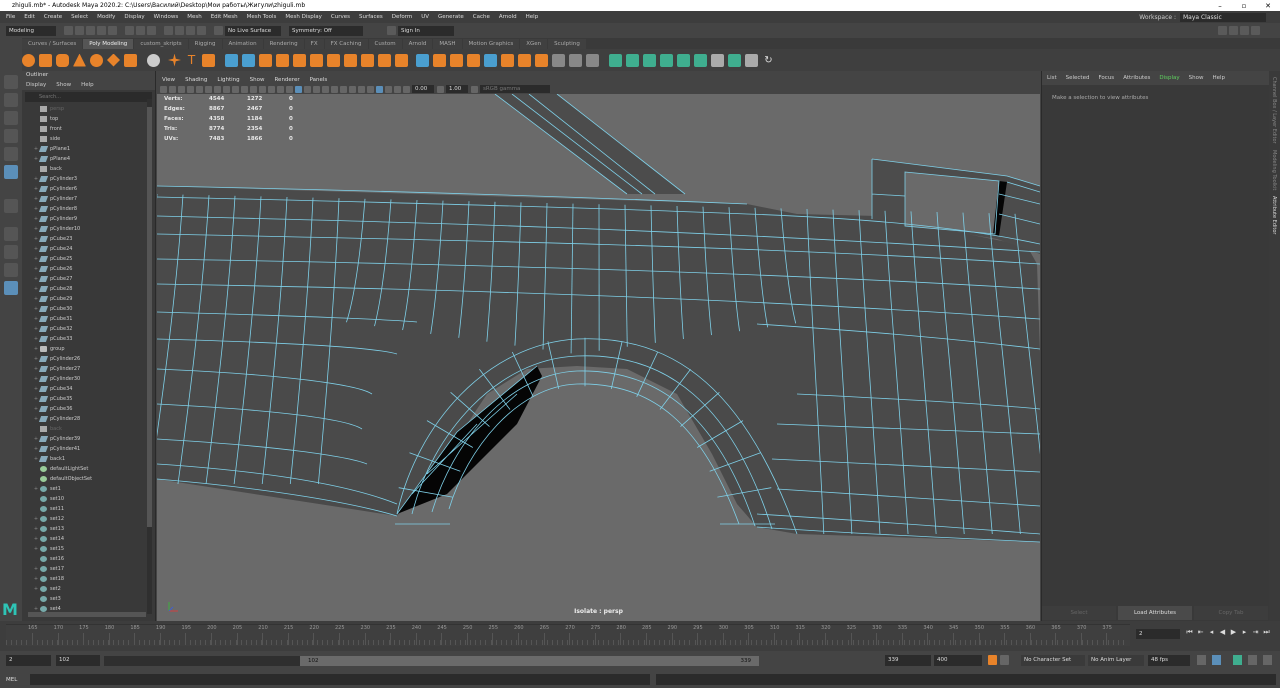  I want to click on depth-of-field-icon, so click(370, 89).